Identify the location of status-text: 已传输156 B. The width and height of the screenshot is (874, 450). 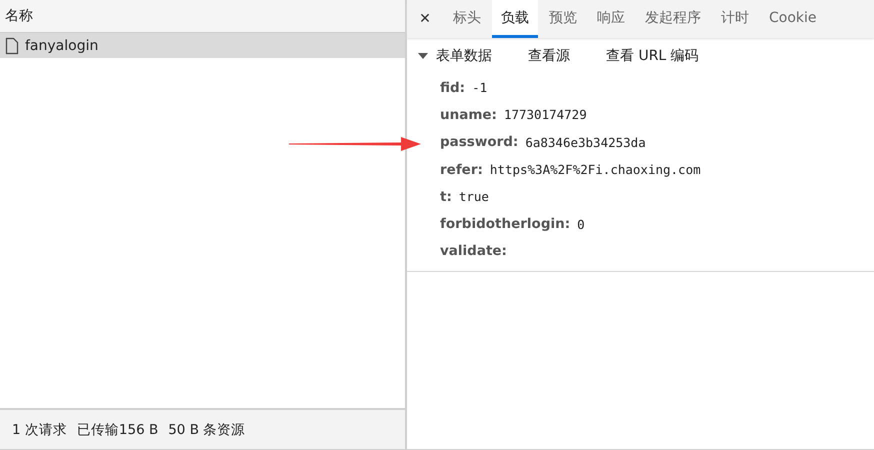
(117, 429).